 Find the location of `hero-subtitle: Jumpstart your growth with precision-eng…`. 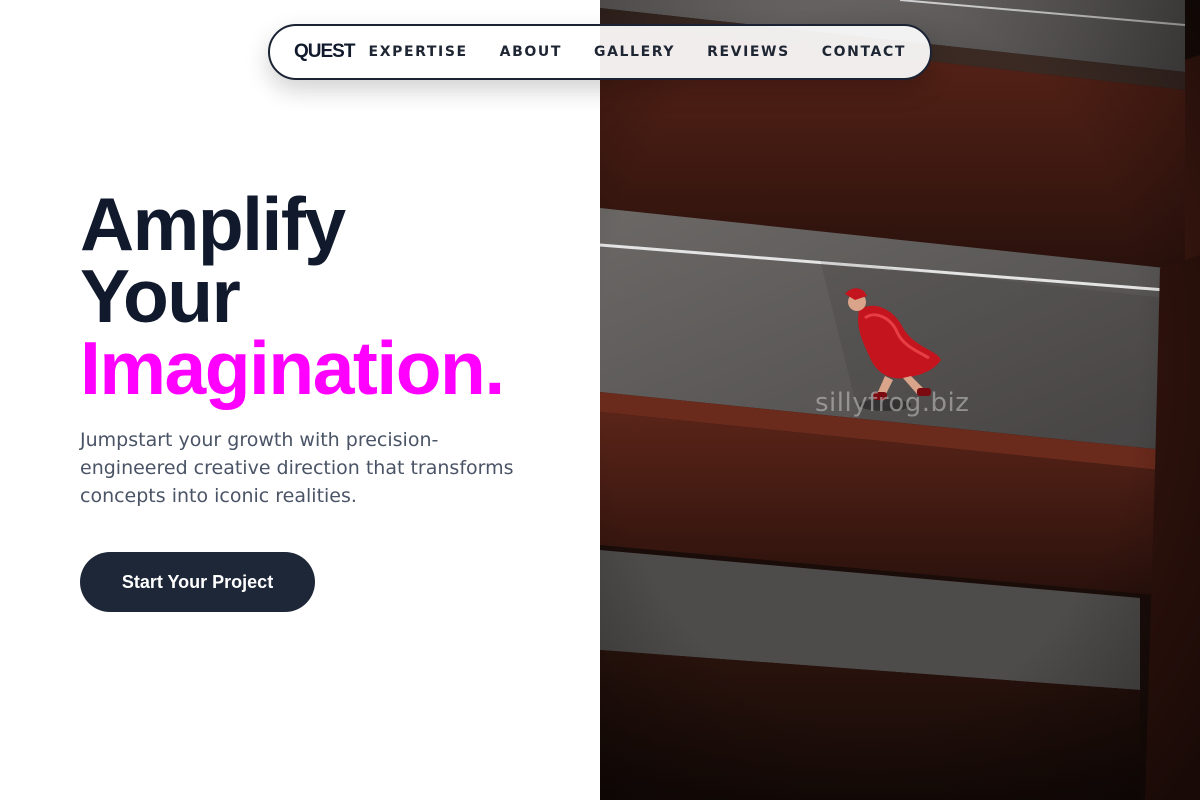

hero-subtitle: Jumpstart your growth with precision-eng… is located at coordinates (297, 468).